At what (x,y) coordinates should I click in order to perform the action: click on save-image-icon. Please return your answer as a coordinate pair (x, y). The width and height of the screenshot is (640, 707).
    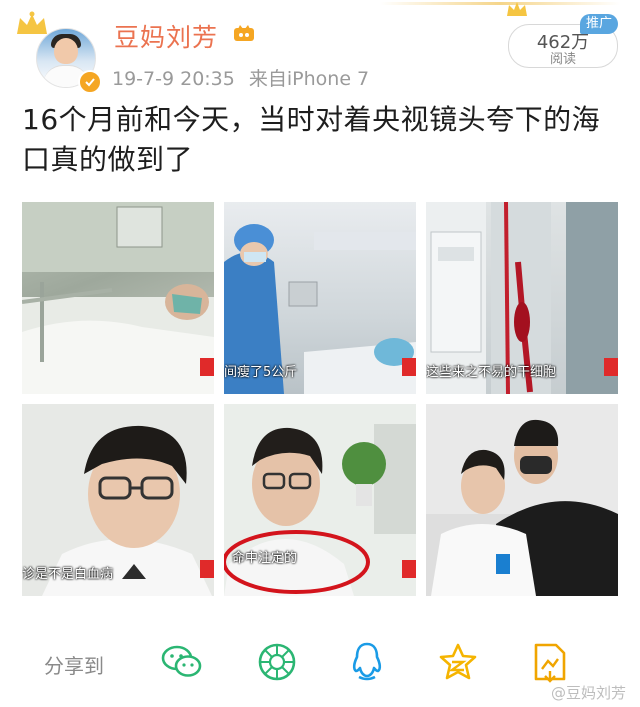
    Looking at the image, I should click on (550, 663).